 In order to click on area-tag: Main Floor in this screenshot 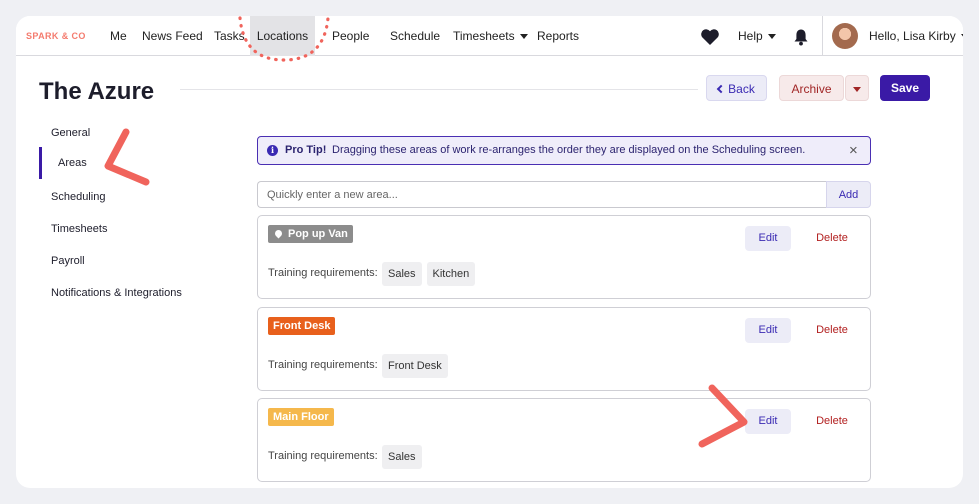, I will do `click(301, 417)`.